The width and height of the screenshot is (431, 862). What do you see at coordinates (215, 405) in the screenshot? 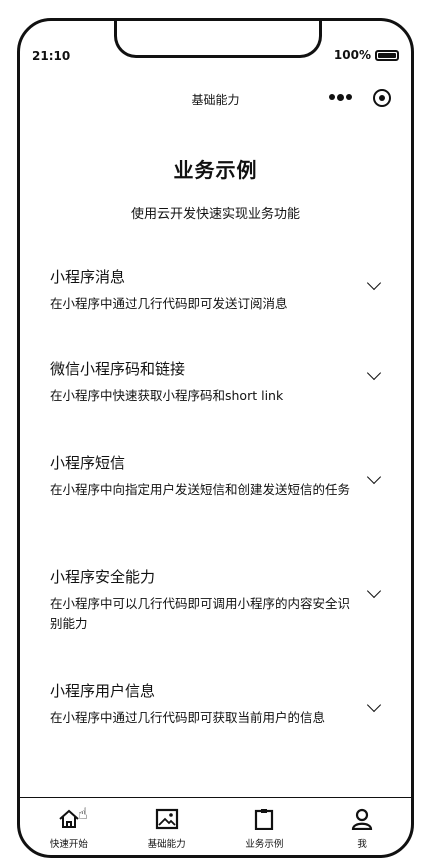
I see `list-item: 微信小程序码和链接 在小程序中快速获取小程序码和short link` at bounding box center [215, 405].